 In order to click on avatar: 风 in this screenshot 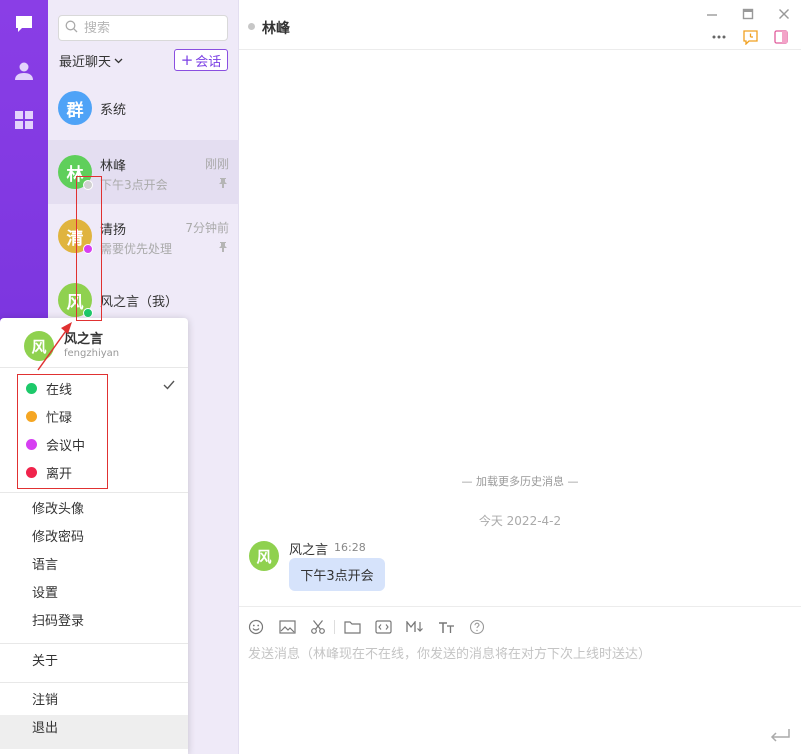, I will do `click(39, 346)`.